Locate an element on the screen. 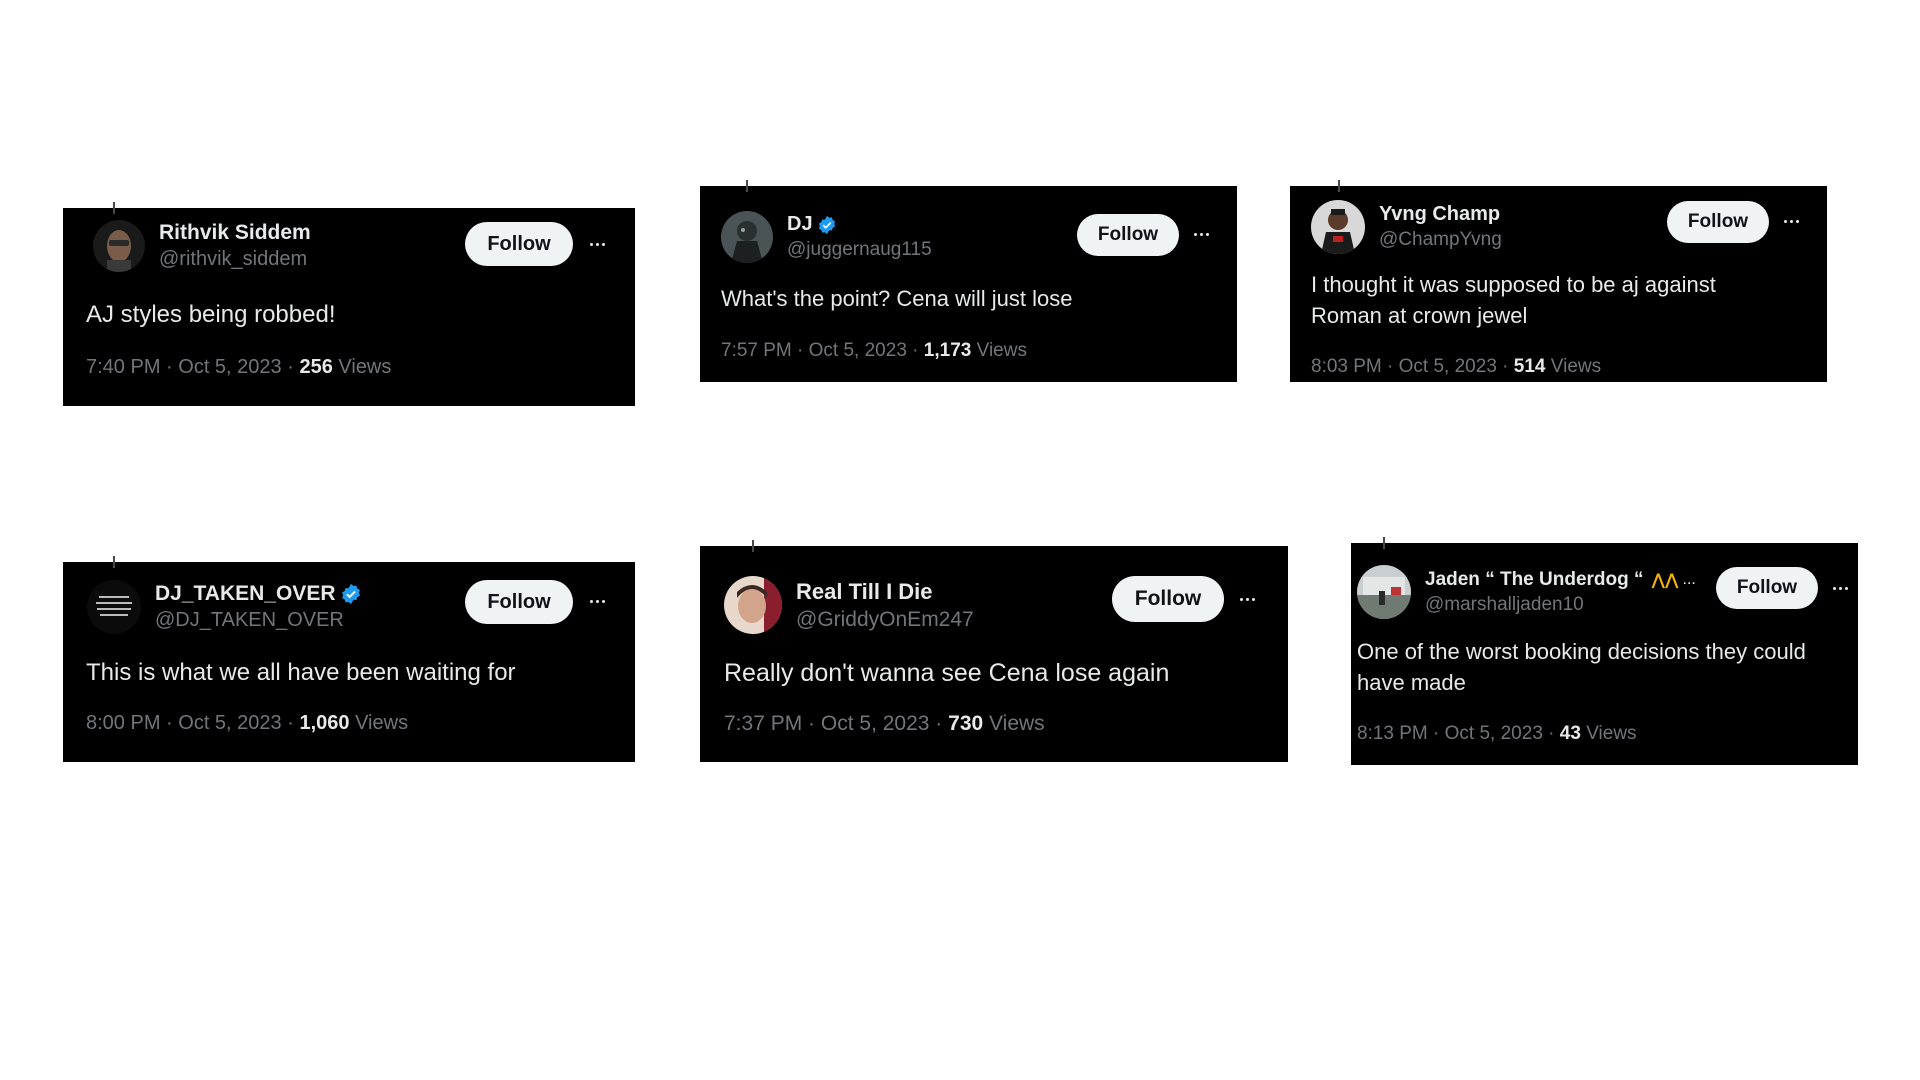  tweet-header: DJ_TAKEN_OVER @DJ_TAKEN_OVER is located at coordinates (224, 607).